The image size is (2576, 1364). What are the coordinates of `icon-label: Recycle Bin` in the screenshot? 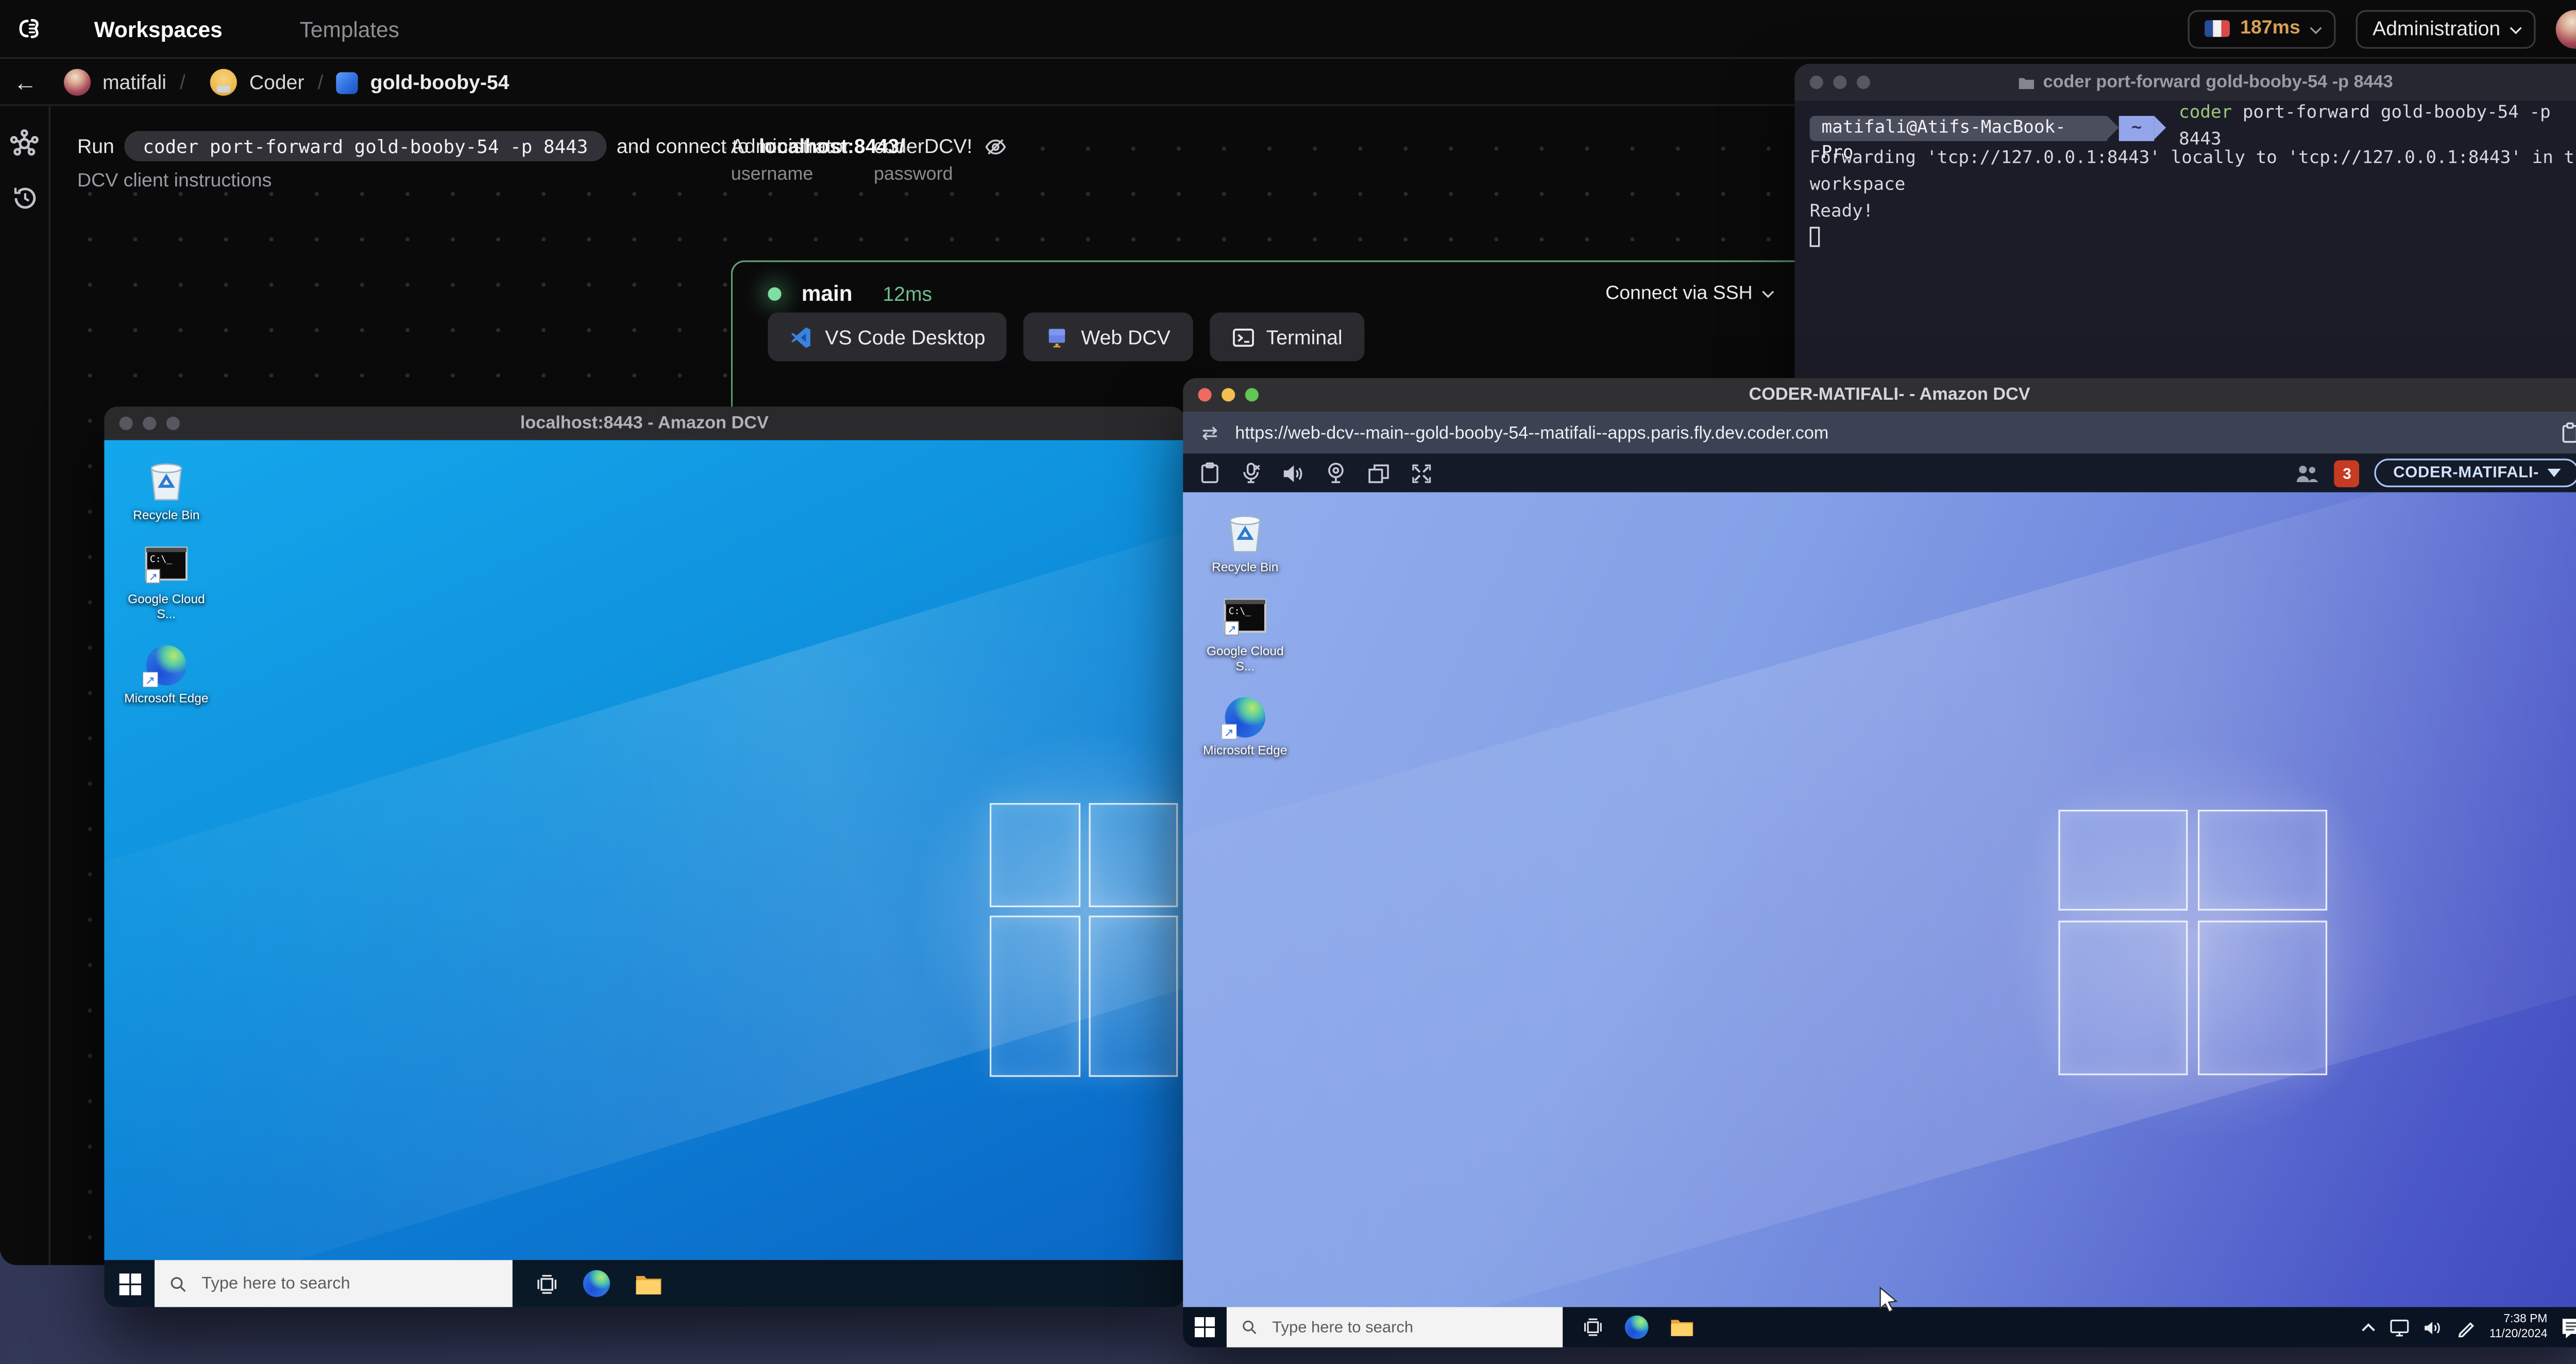 It's located at (167, 515).